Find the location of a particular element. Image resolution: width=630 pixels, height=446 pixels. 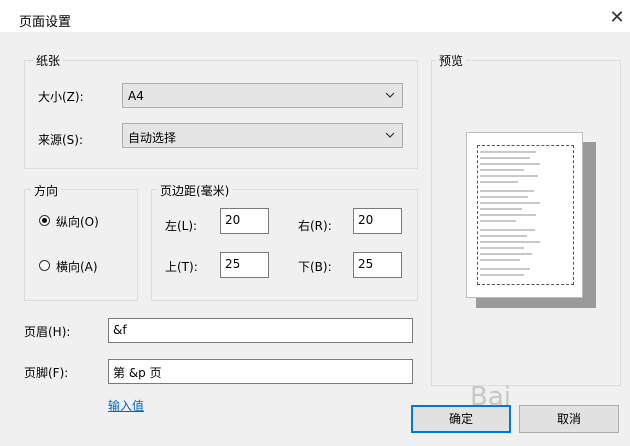

top-margin-input: 25 is located at coordinates (244, 265).